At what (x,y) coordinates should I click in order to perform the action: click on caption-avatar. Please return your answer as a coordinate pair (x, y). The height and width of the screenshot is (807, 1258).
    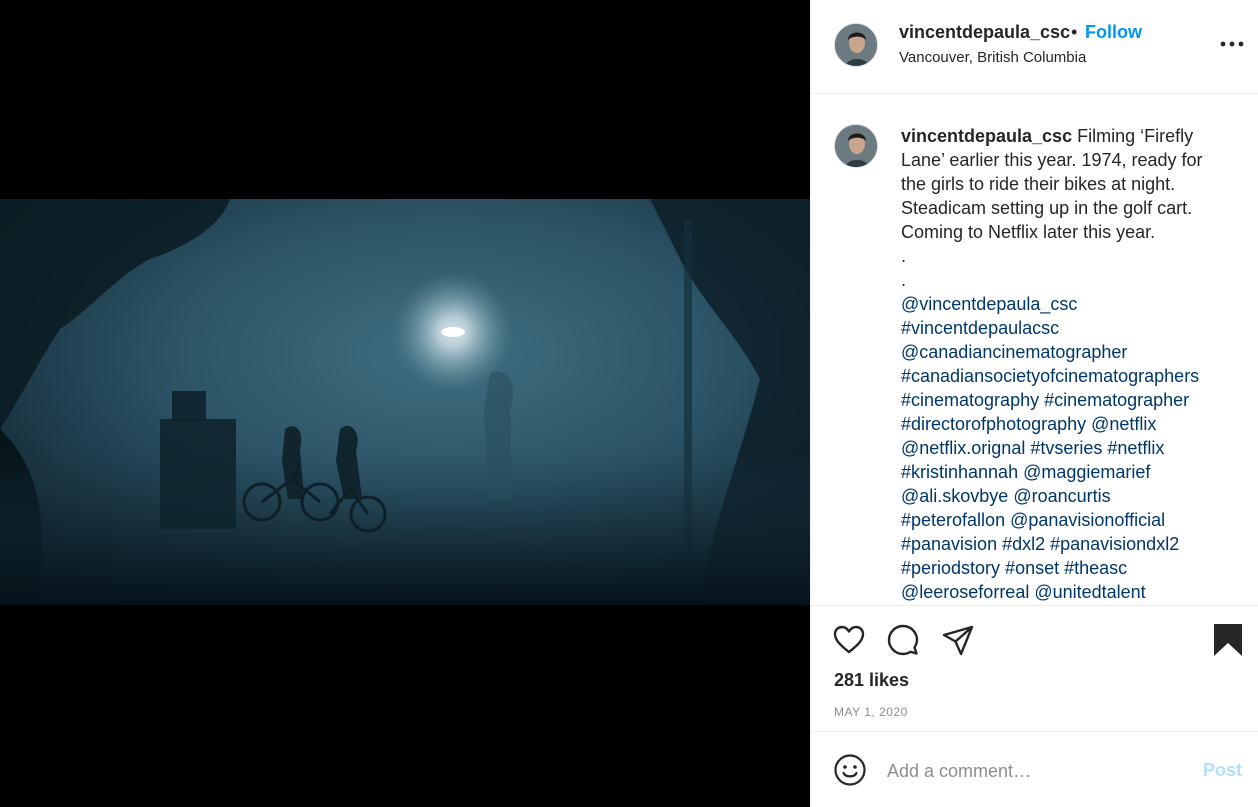
    Looking at the image, I should click on (856, 146).